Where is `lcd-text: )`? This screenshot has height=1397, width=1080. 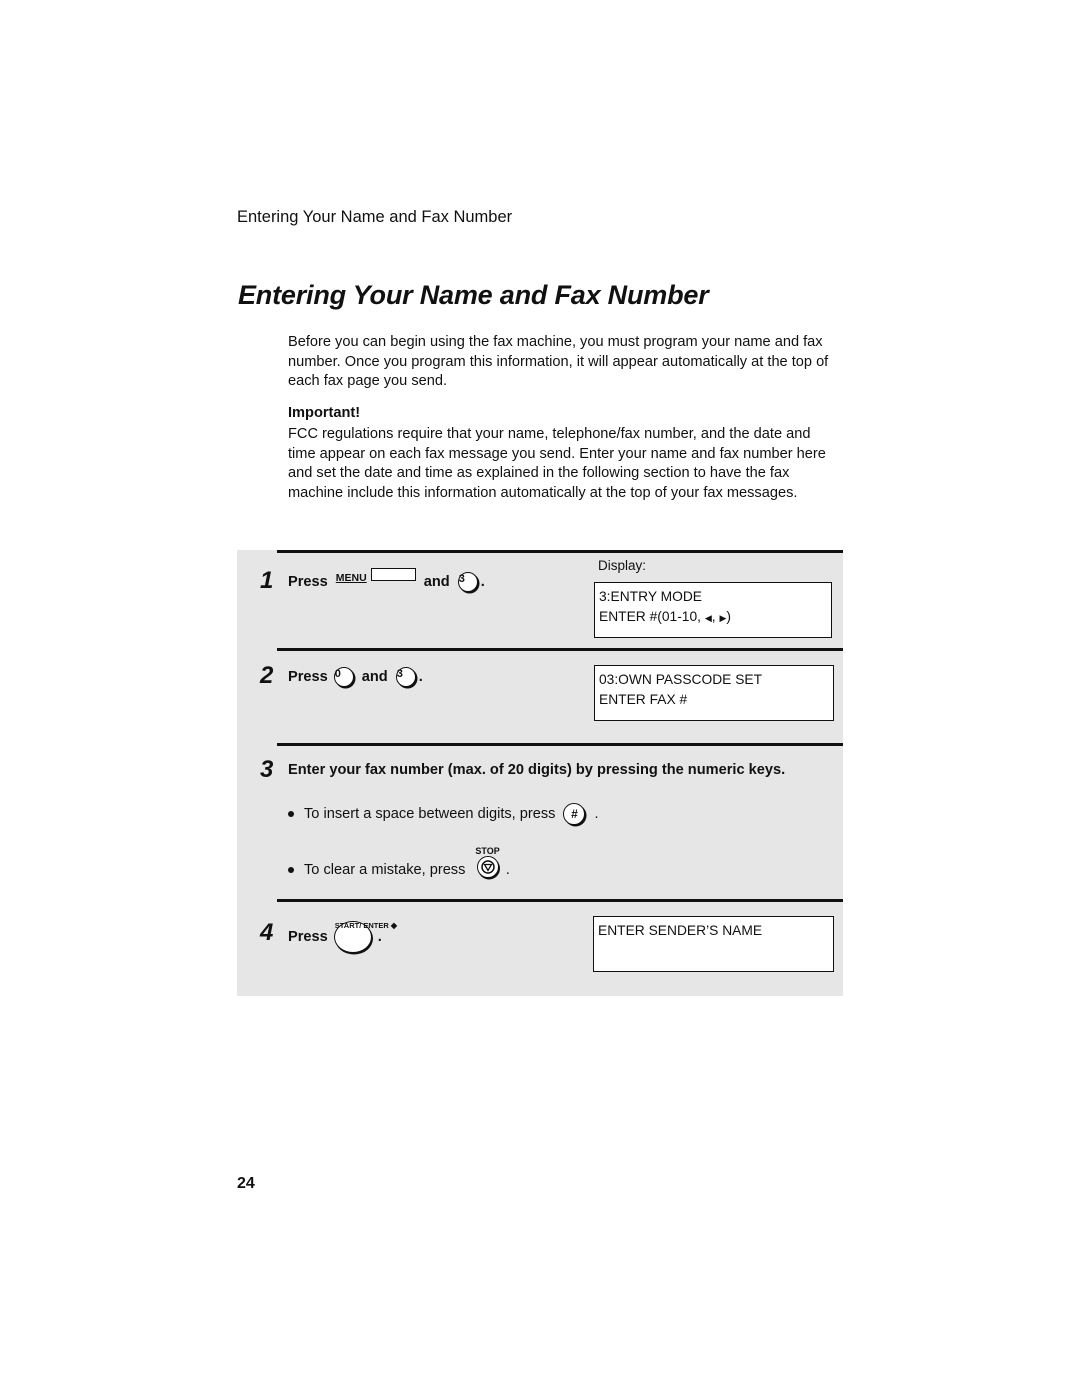
lcd-text: ) is located at coordinates (728, 616).